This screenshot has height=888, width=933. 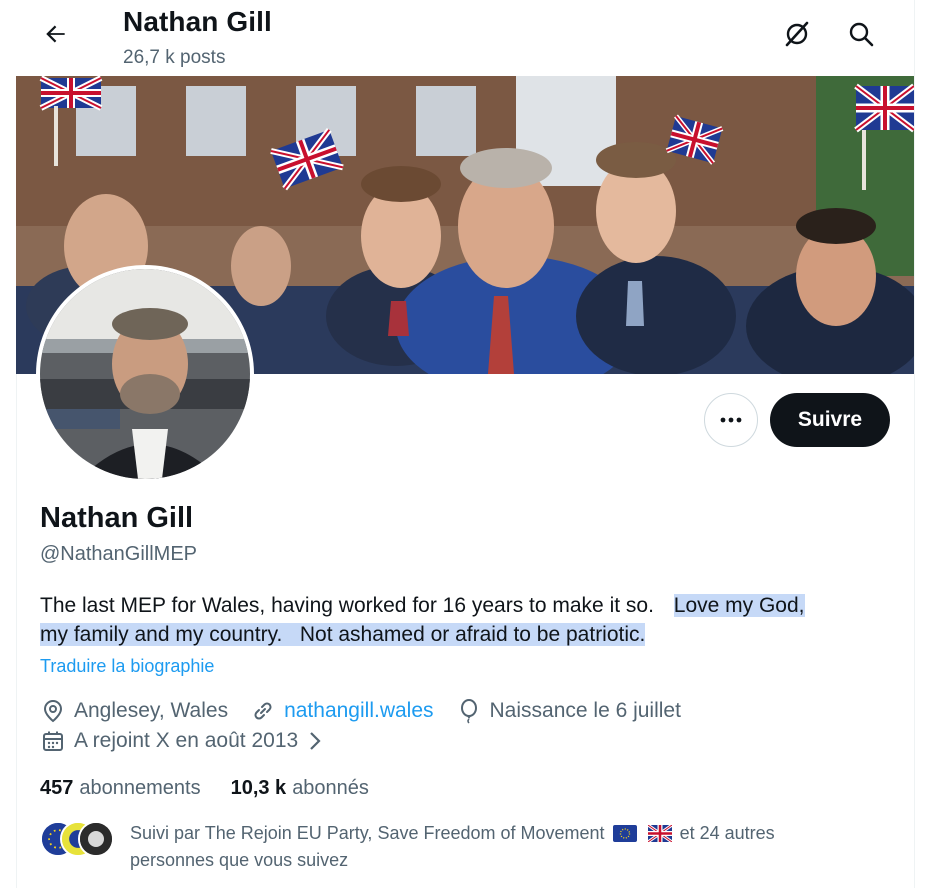 I want to click on joined-row: A rejoint X en août 2013, so click(x=188, y=741).